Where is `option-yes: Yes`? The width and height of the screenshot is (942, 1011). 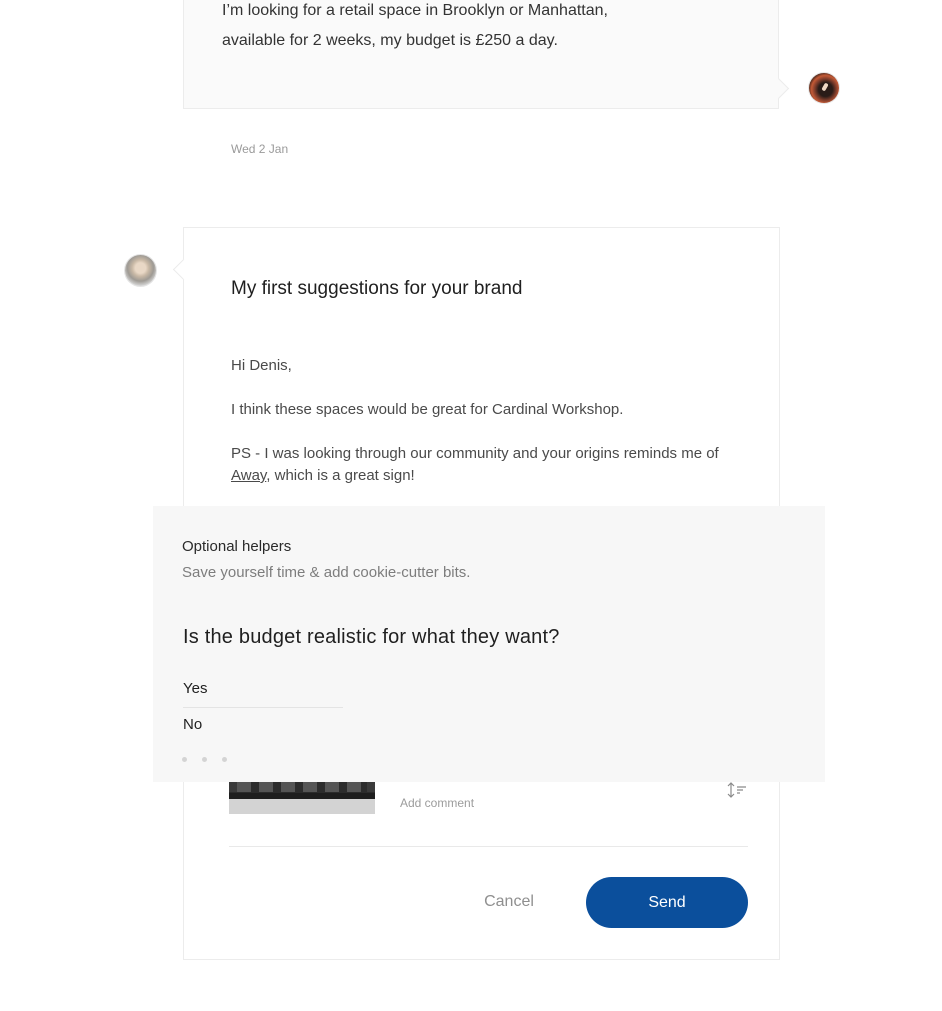
option-yes: Yes is located at coordinates (263, 688).